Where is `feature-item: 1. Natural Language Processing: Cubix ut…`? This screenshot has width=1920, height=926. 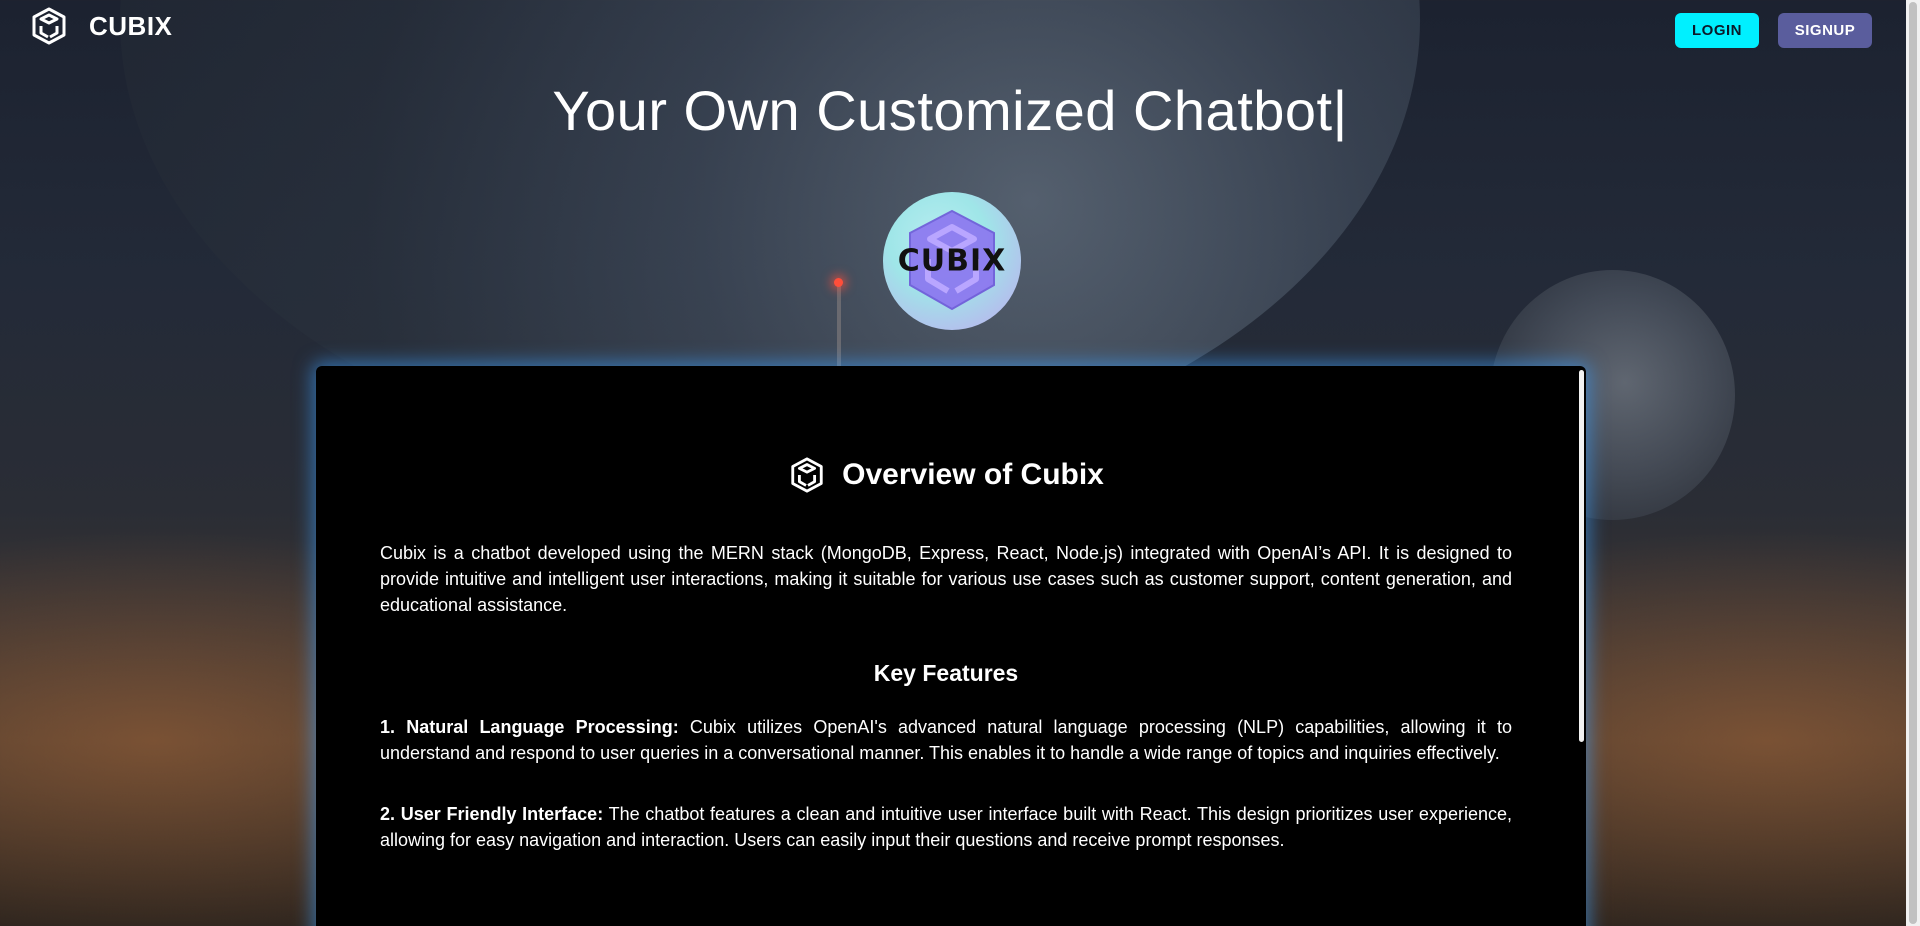
feature-item: 1. Natural Language Processing: Cubix ut… is located at coordinates (946, 740).